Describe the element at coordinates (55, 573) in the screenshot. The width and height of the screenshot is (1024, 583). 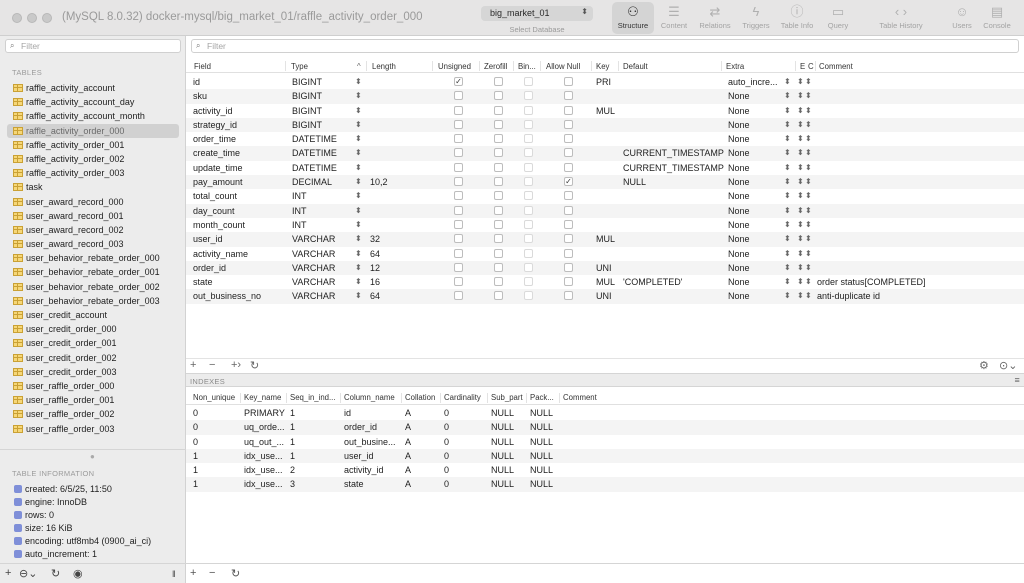
I see `refresh-icon: ↻` at that location.